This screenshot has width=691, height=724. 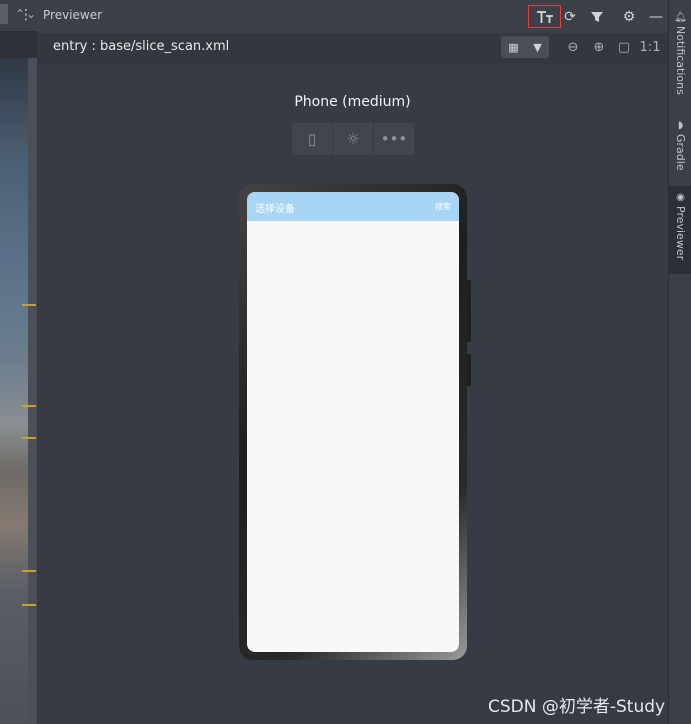 What do you see at coordinates (32, 391) in the screenshot?
I see `editor-scrollbar` at bounding box center [32, 391].